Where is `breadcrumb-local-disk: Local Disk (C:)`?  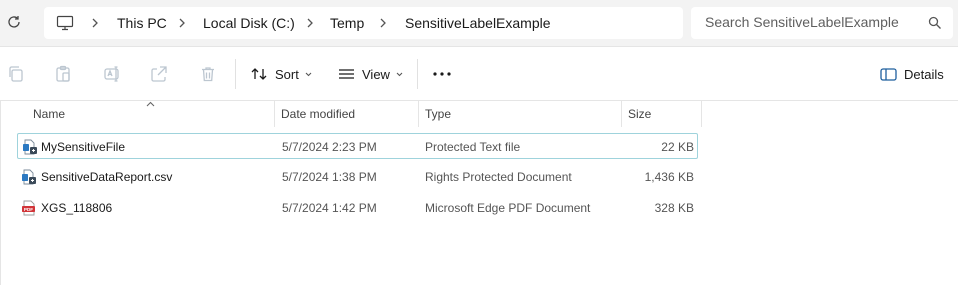
breadcrumb-local-disk: Local Disk (C:) is located at coordinates (249, 23).